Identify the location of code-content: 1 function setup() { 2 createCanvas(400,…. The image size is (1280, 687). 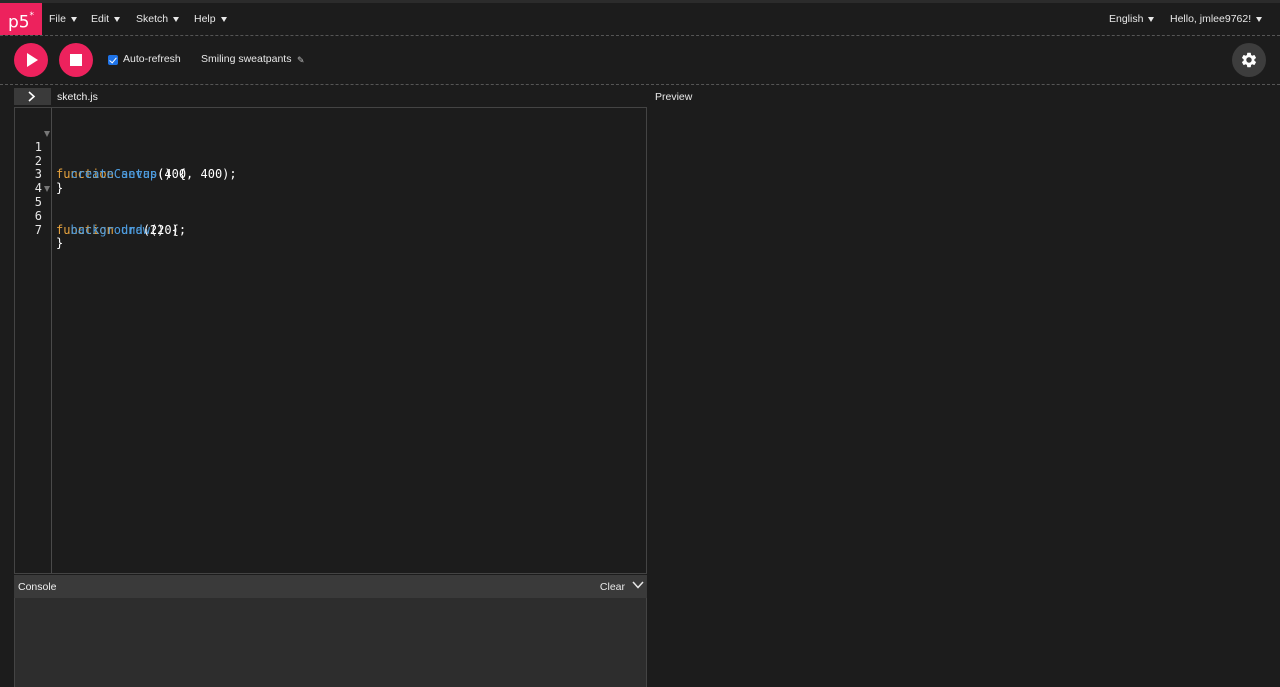
(330, 188).